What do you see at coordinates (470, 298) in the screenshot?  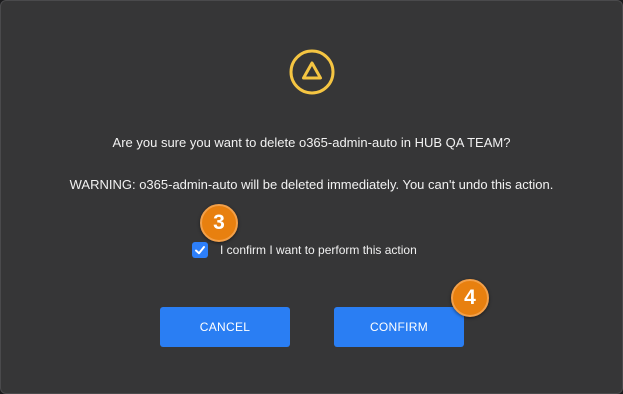 I see `step-4-badge: 4` at bounding box center [470, 298].